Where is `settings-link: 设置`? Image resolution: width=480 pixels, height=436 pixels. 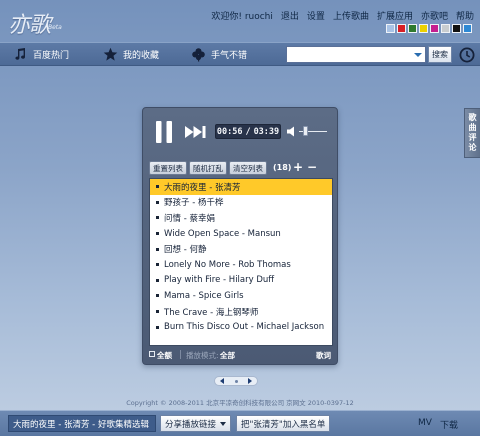 settings-link: 设置 is located at coordinates (316, 15).